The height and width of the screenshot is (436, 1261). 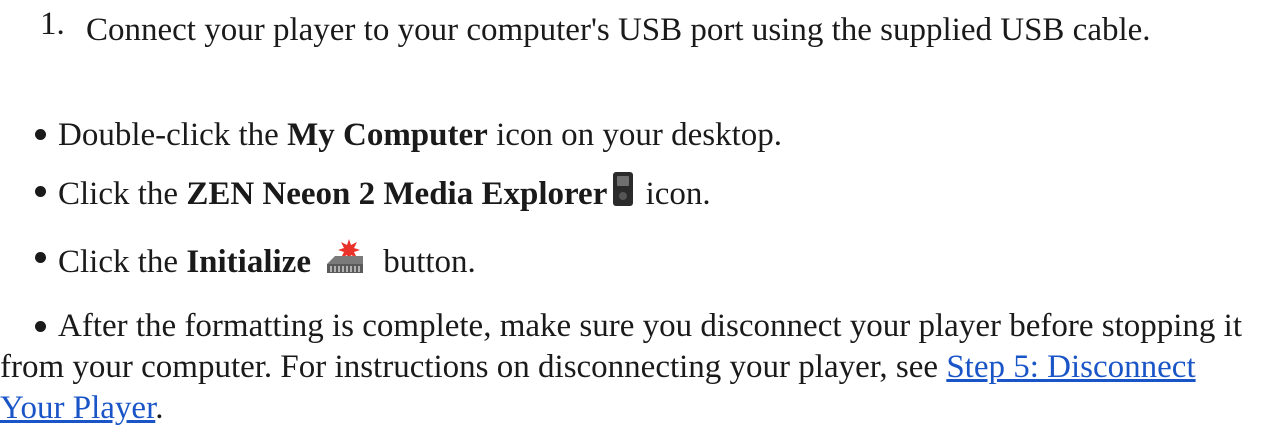 I want to click on bullet-text-bold: Initialize, so click(x=248, y=262).